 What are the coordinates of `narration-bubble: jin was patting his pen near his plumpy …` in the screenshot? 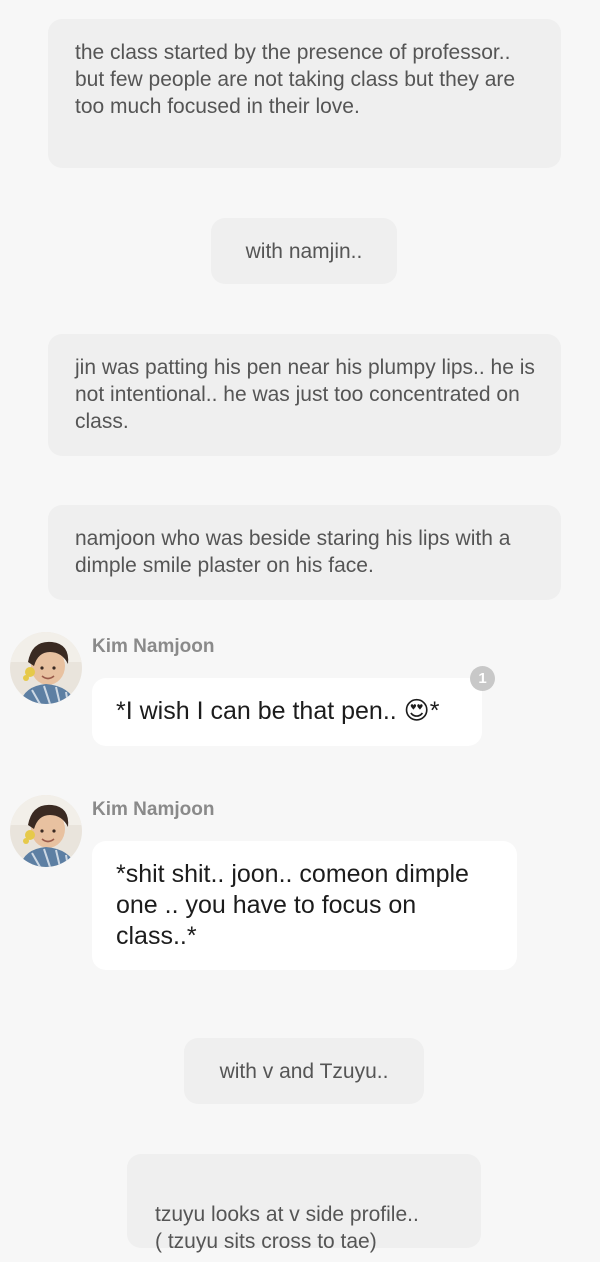 It's located at (304, 395).